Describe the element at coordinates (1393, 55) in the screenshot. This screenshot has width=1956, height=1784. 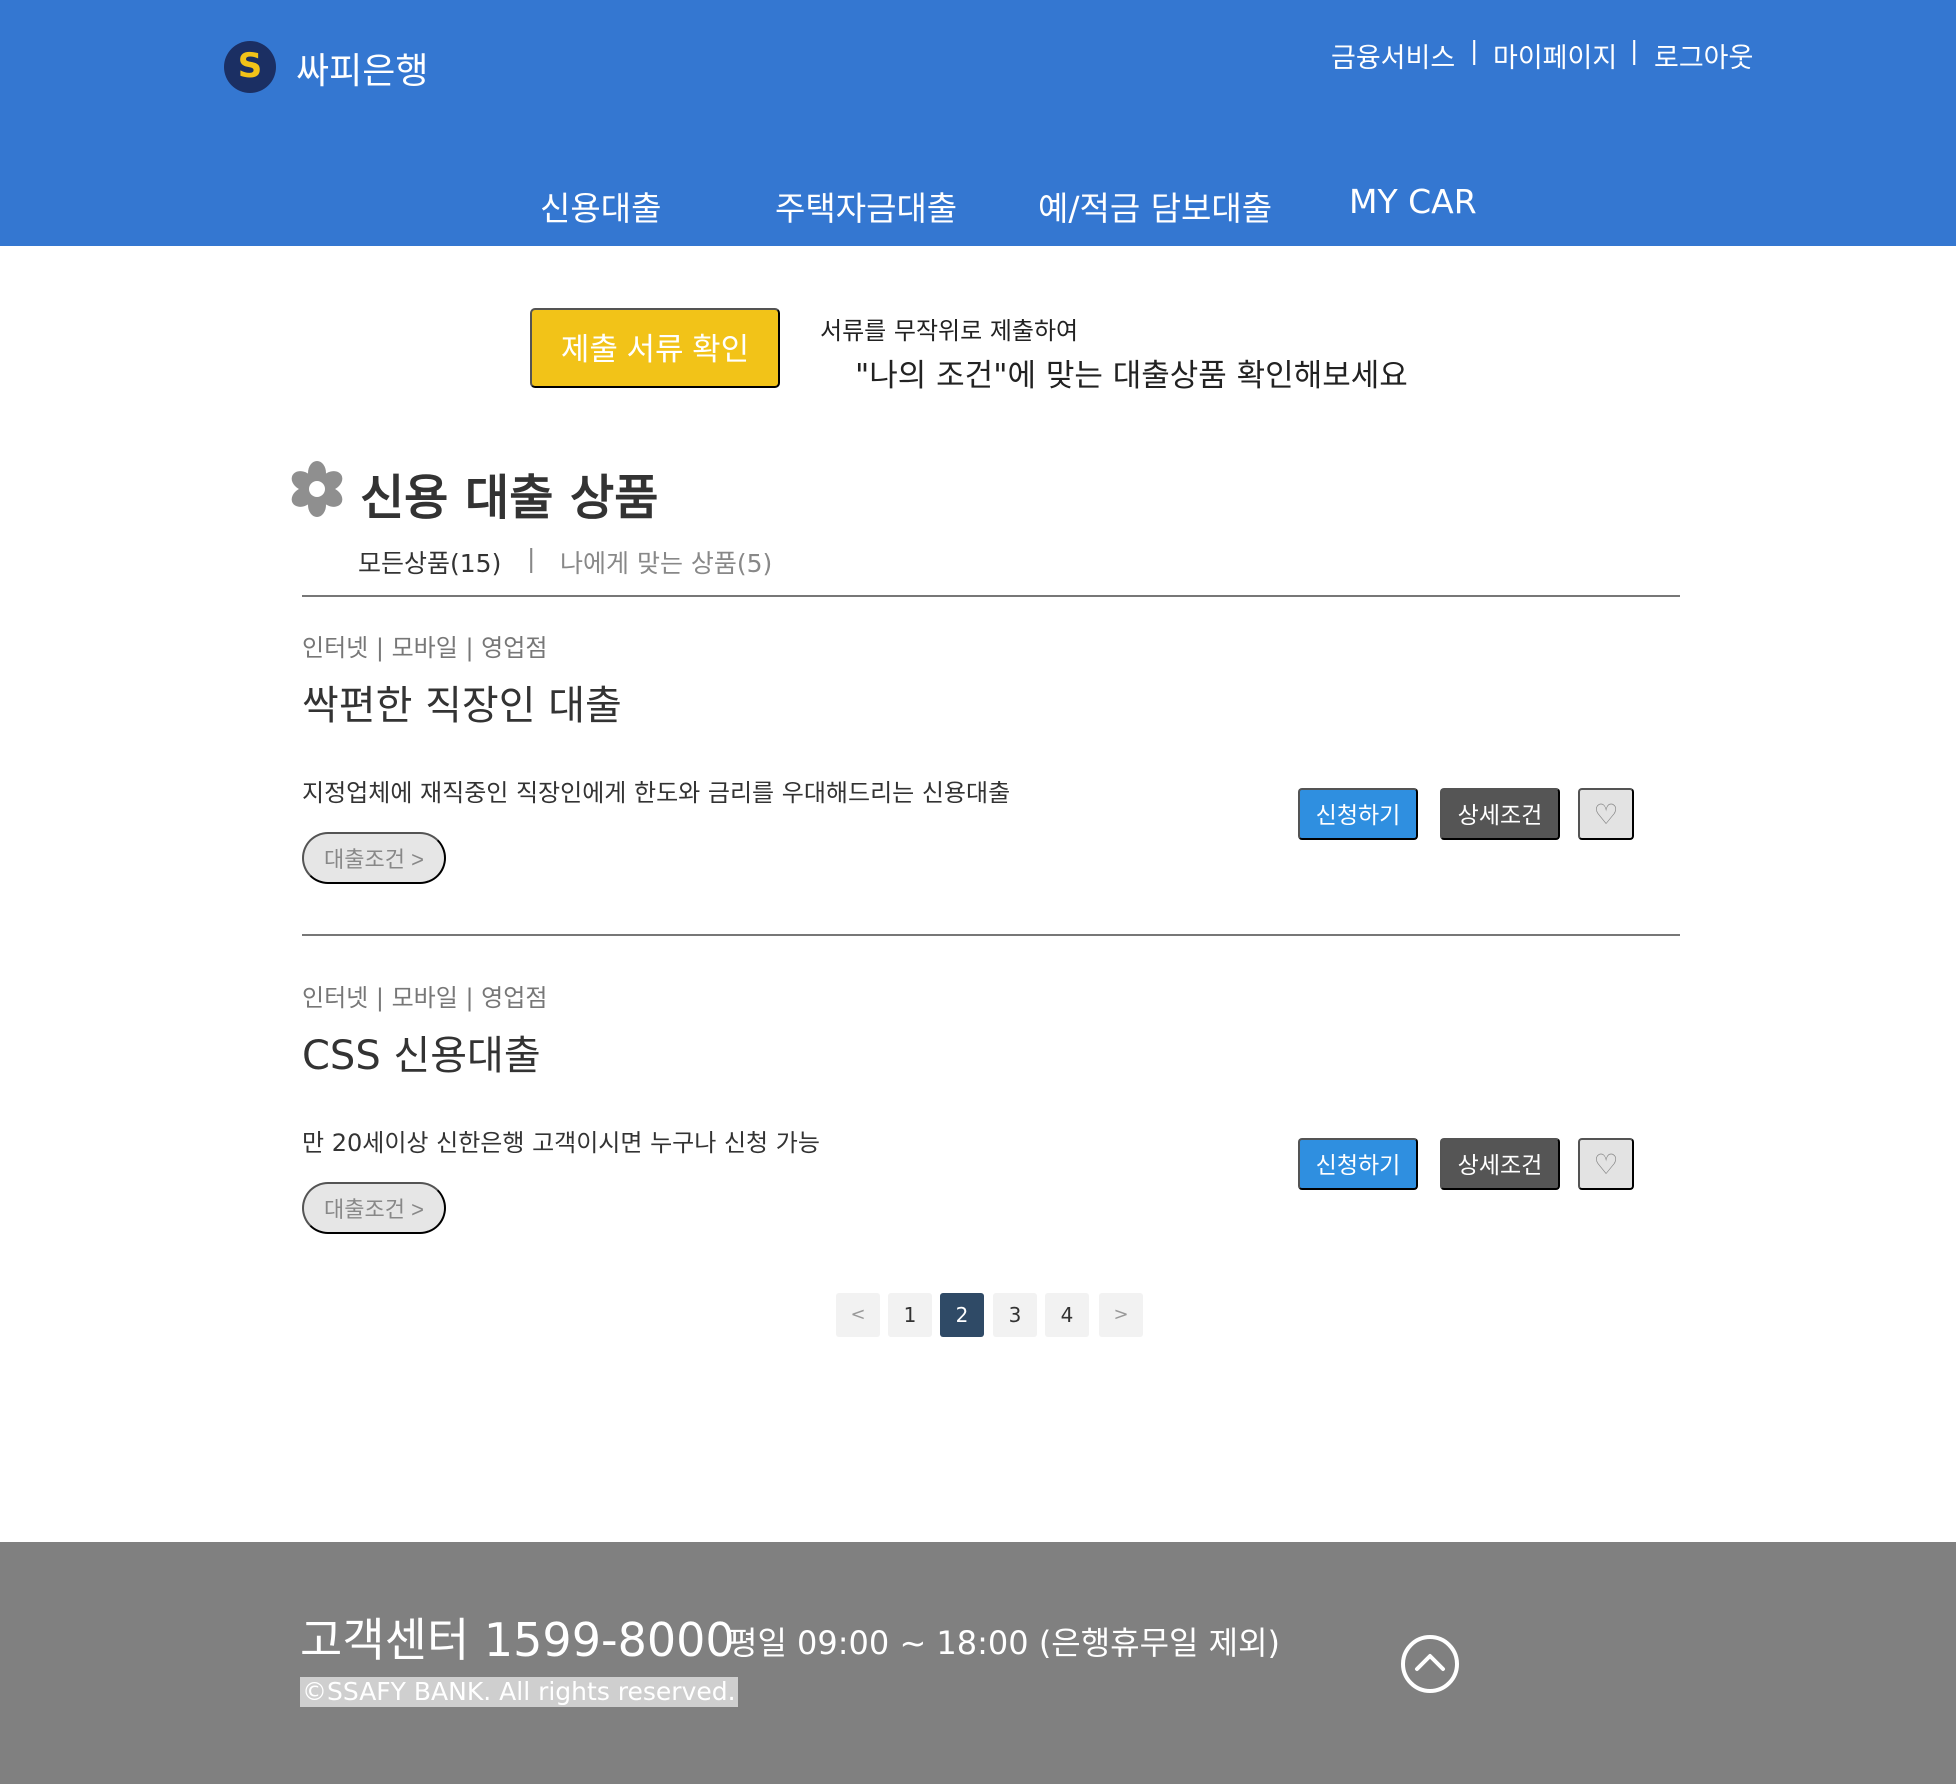
I see `util-financial-services-link: 금융서비스` at that location.